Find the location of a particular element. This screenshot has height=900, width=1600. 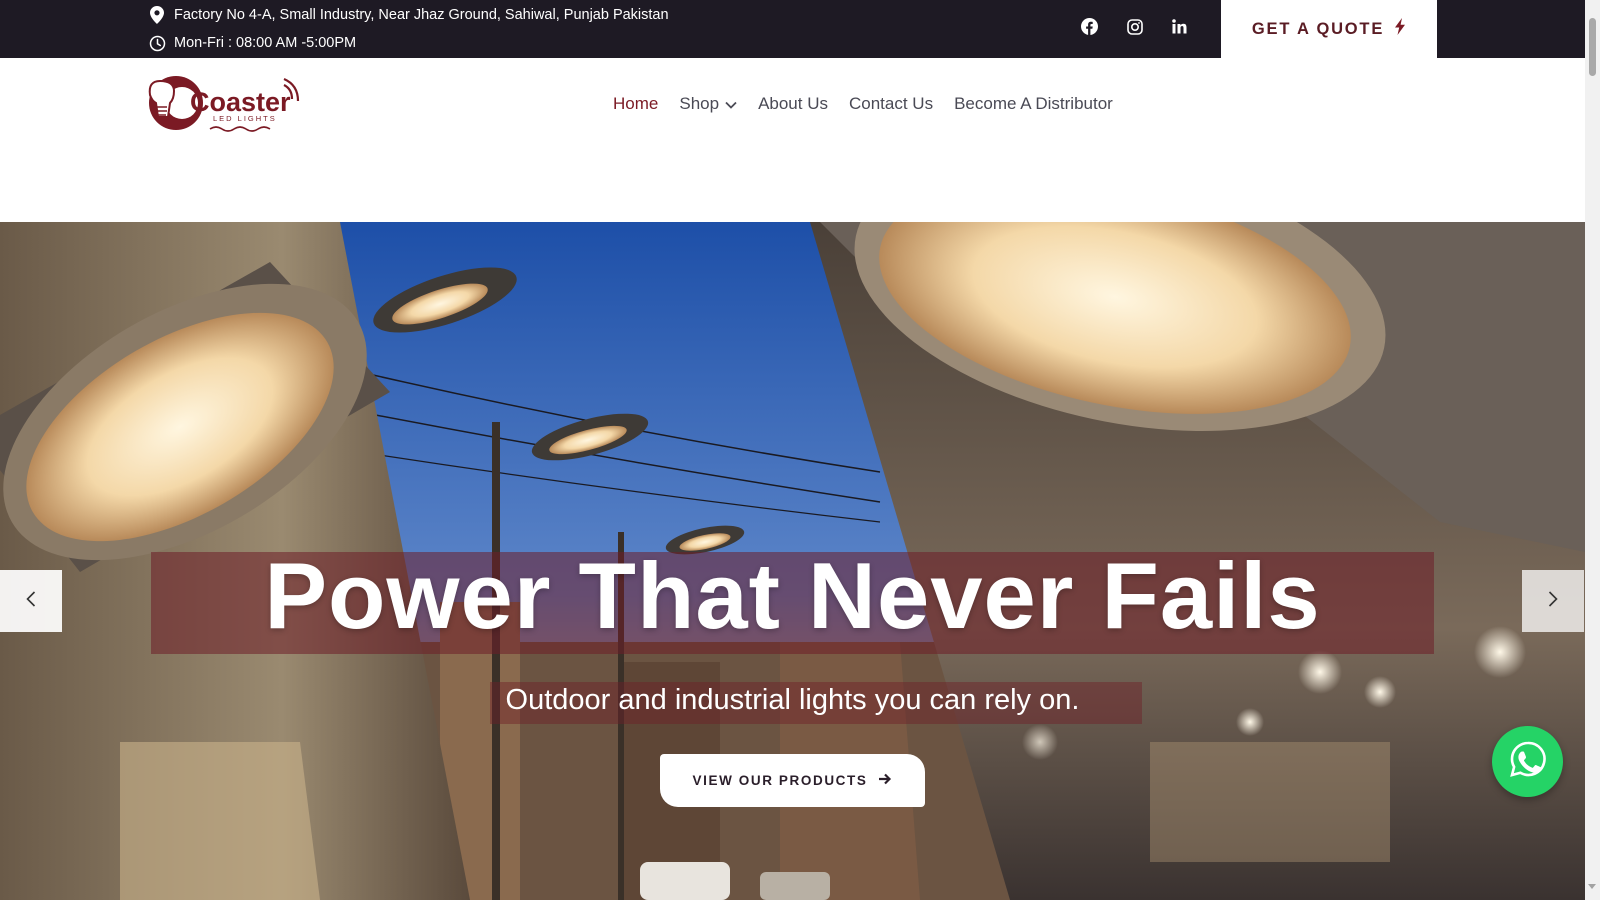

view-products-button: VIEW OUR PRODUCTS is located at coordinates (792, 780).